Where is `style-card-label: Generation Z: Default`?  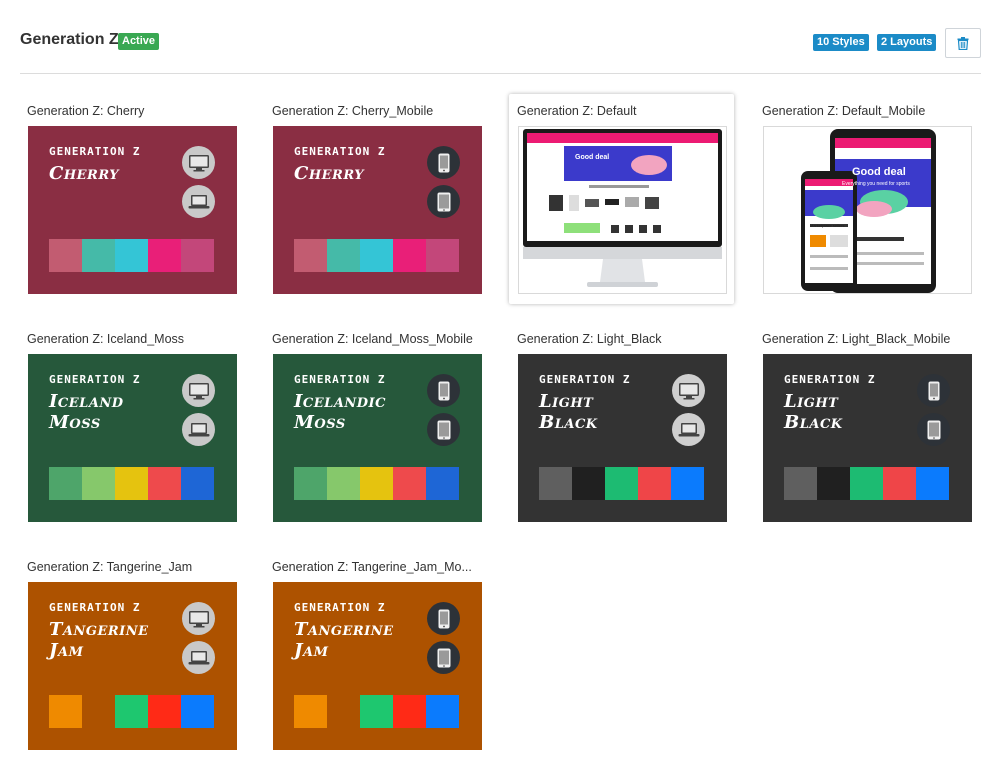
style-card-label: Generation Z: Default is located at coordinates (577, 111).